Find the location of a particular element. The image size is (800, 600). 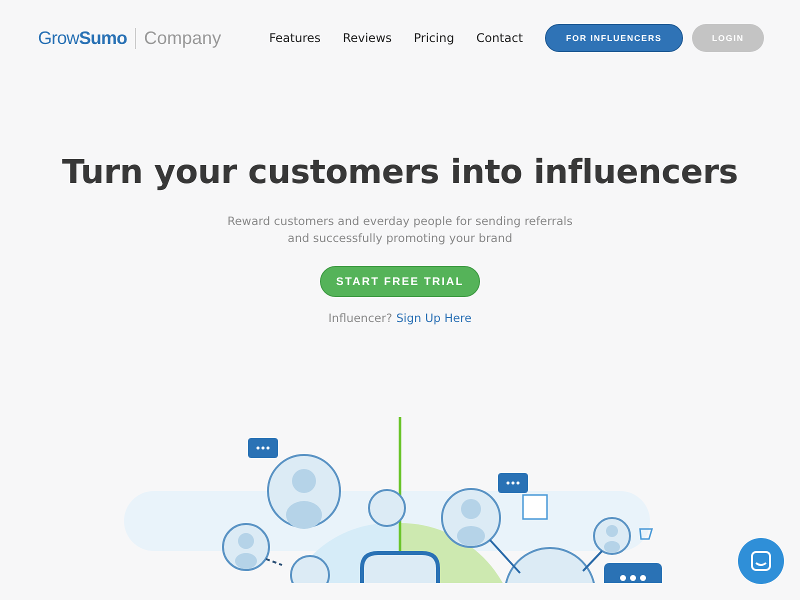

start-trial-button: START FREE TRIAL is located at coordinates (400, 281).